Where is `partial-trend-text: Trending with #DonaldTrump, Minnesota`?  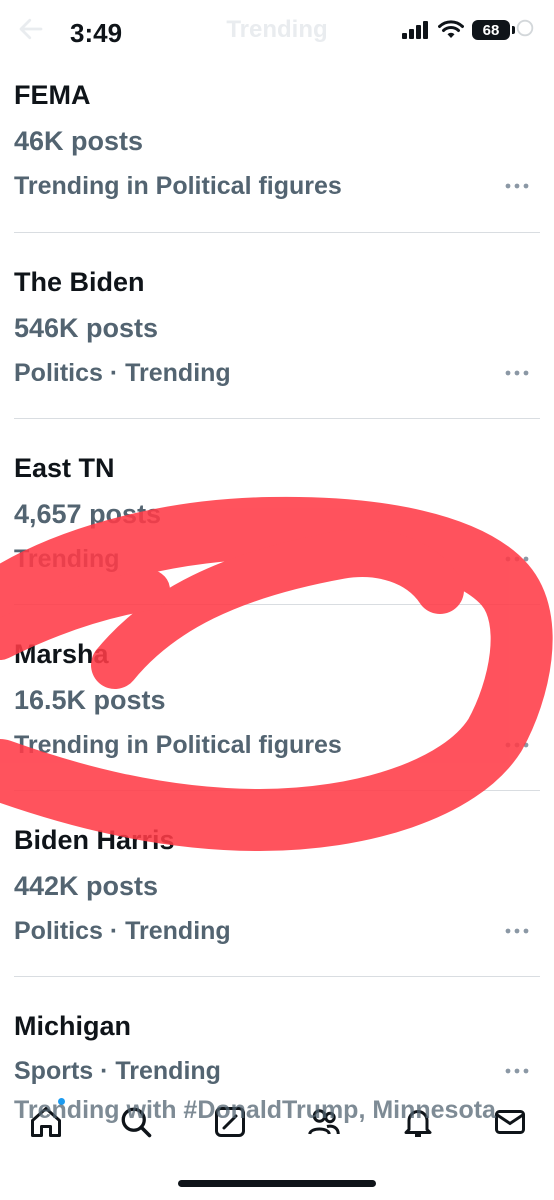
partial-trend-text: Trending with #DonaldTrump, Minnesota is located at coordinates (255, 1110).